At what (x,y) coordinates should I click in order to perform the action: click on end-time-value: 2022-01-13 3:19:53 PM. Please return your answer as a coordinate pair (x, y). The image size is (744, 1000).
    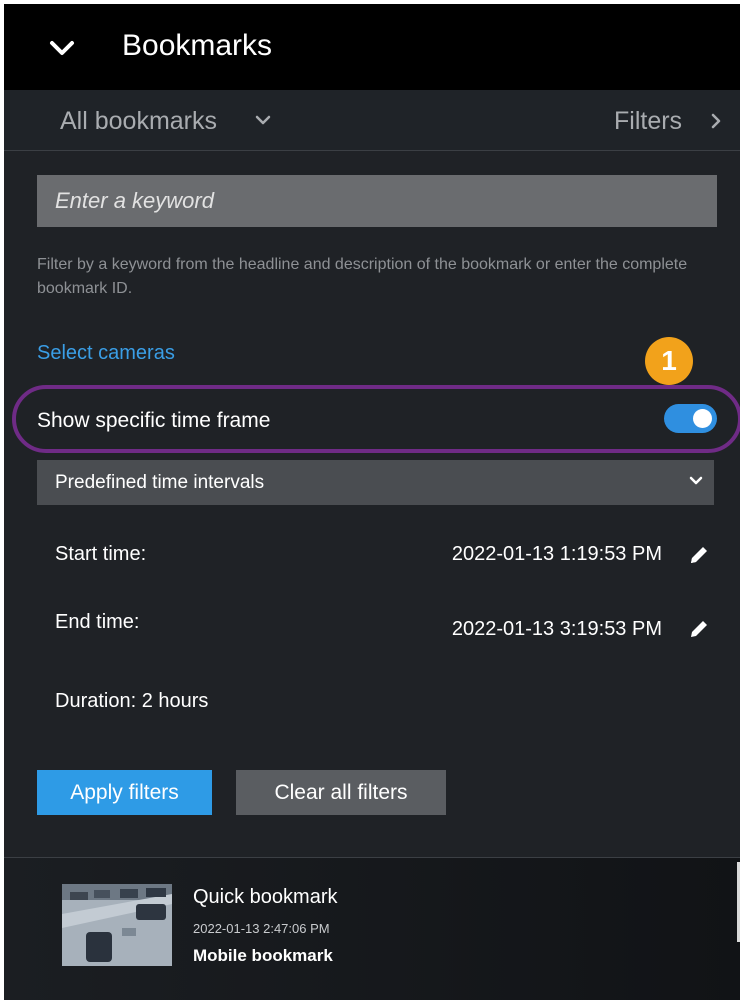
    Looking at the image, I should click on (556, 629).